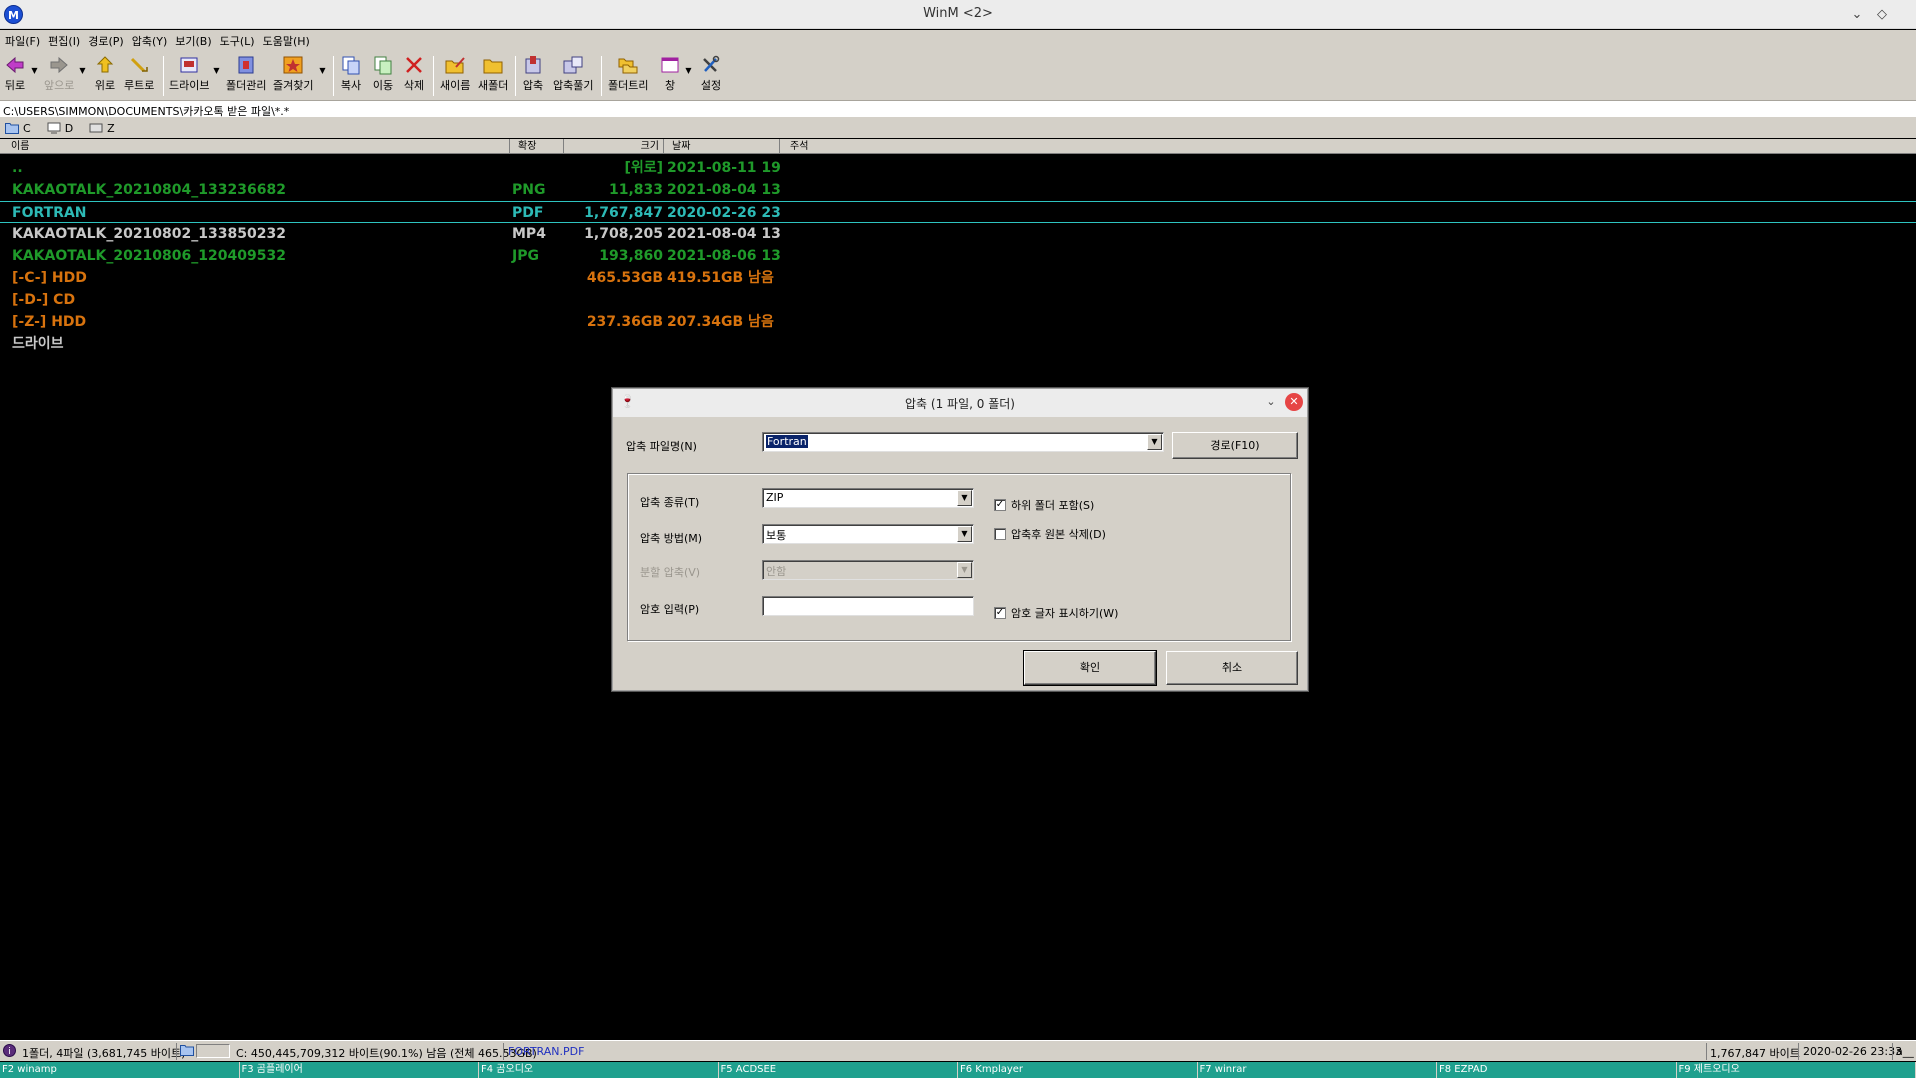  I want to click on window-button: 창, so click(670, 74).